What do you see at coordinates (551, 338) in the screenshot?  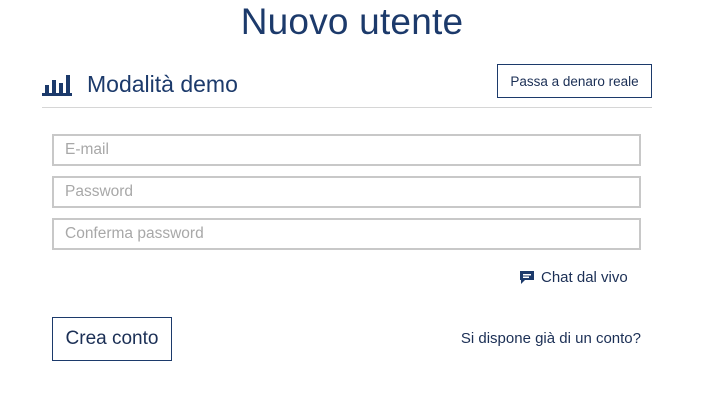 I see `existing-account-link: Si dispone già di un conto?` at bounding box center [551, 338].